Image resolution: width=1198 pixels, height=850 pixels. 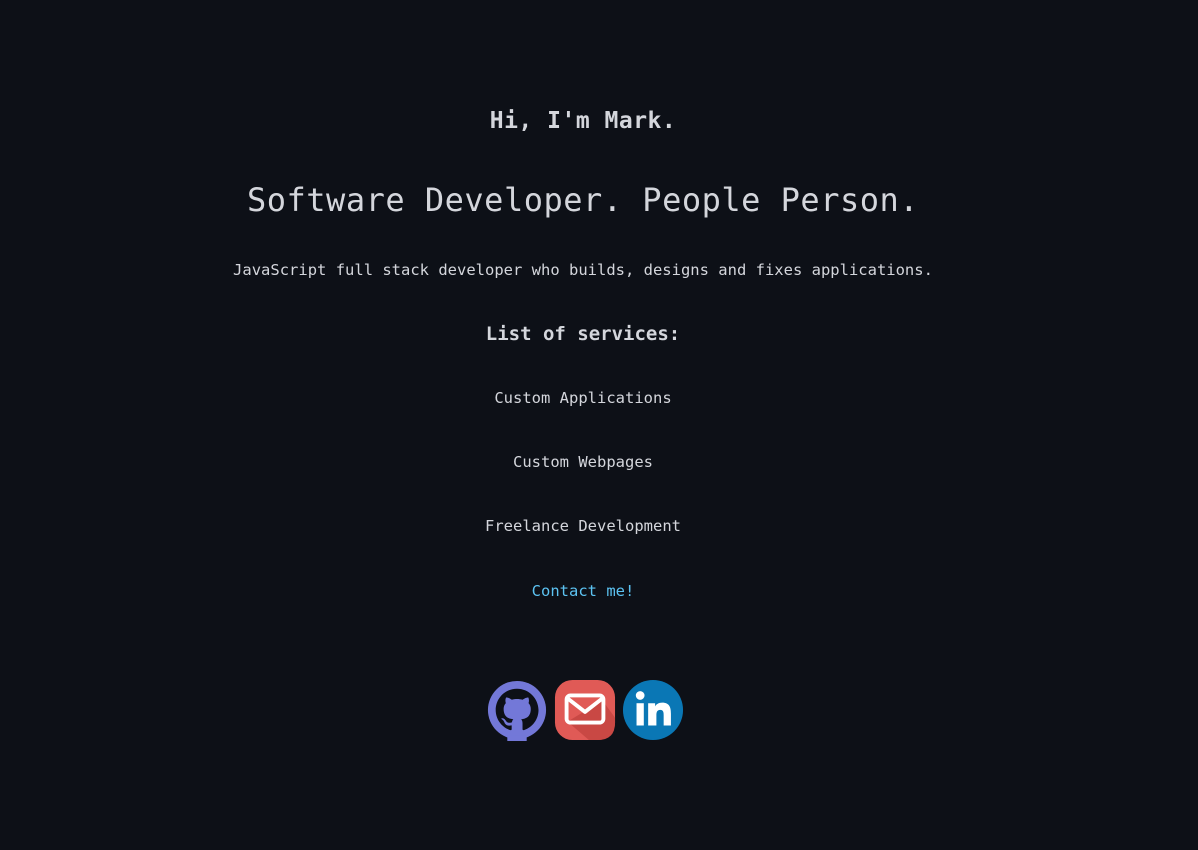 I want to click on linkedin-icon, so click(x=653, y=710).